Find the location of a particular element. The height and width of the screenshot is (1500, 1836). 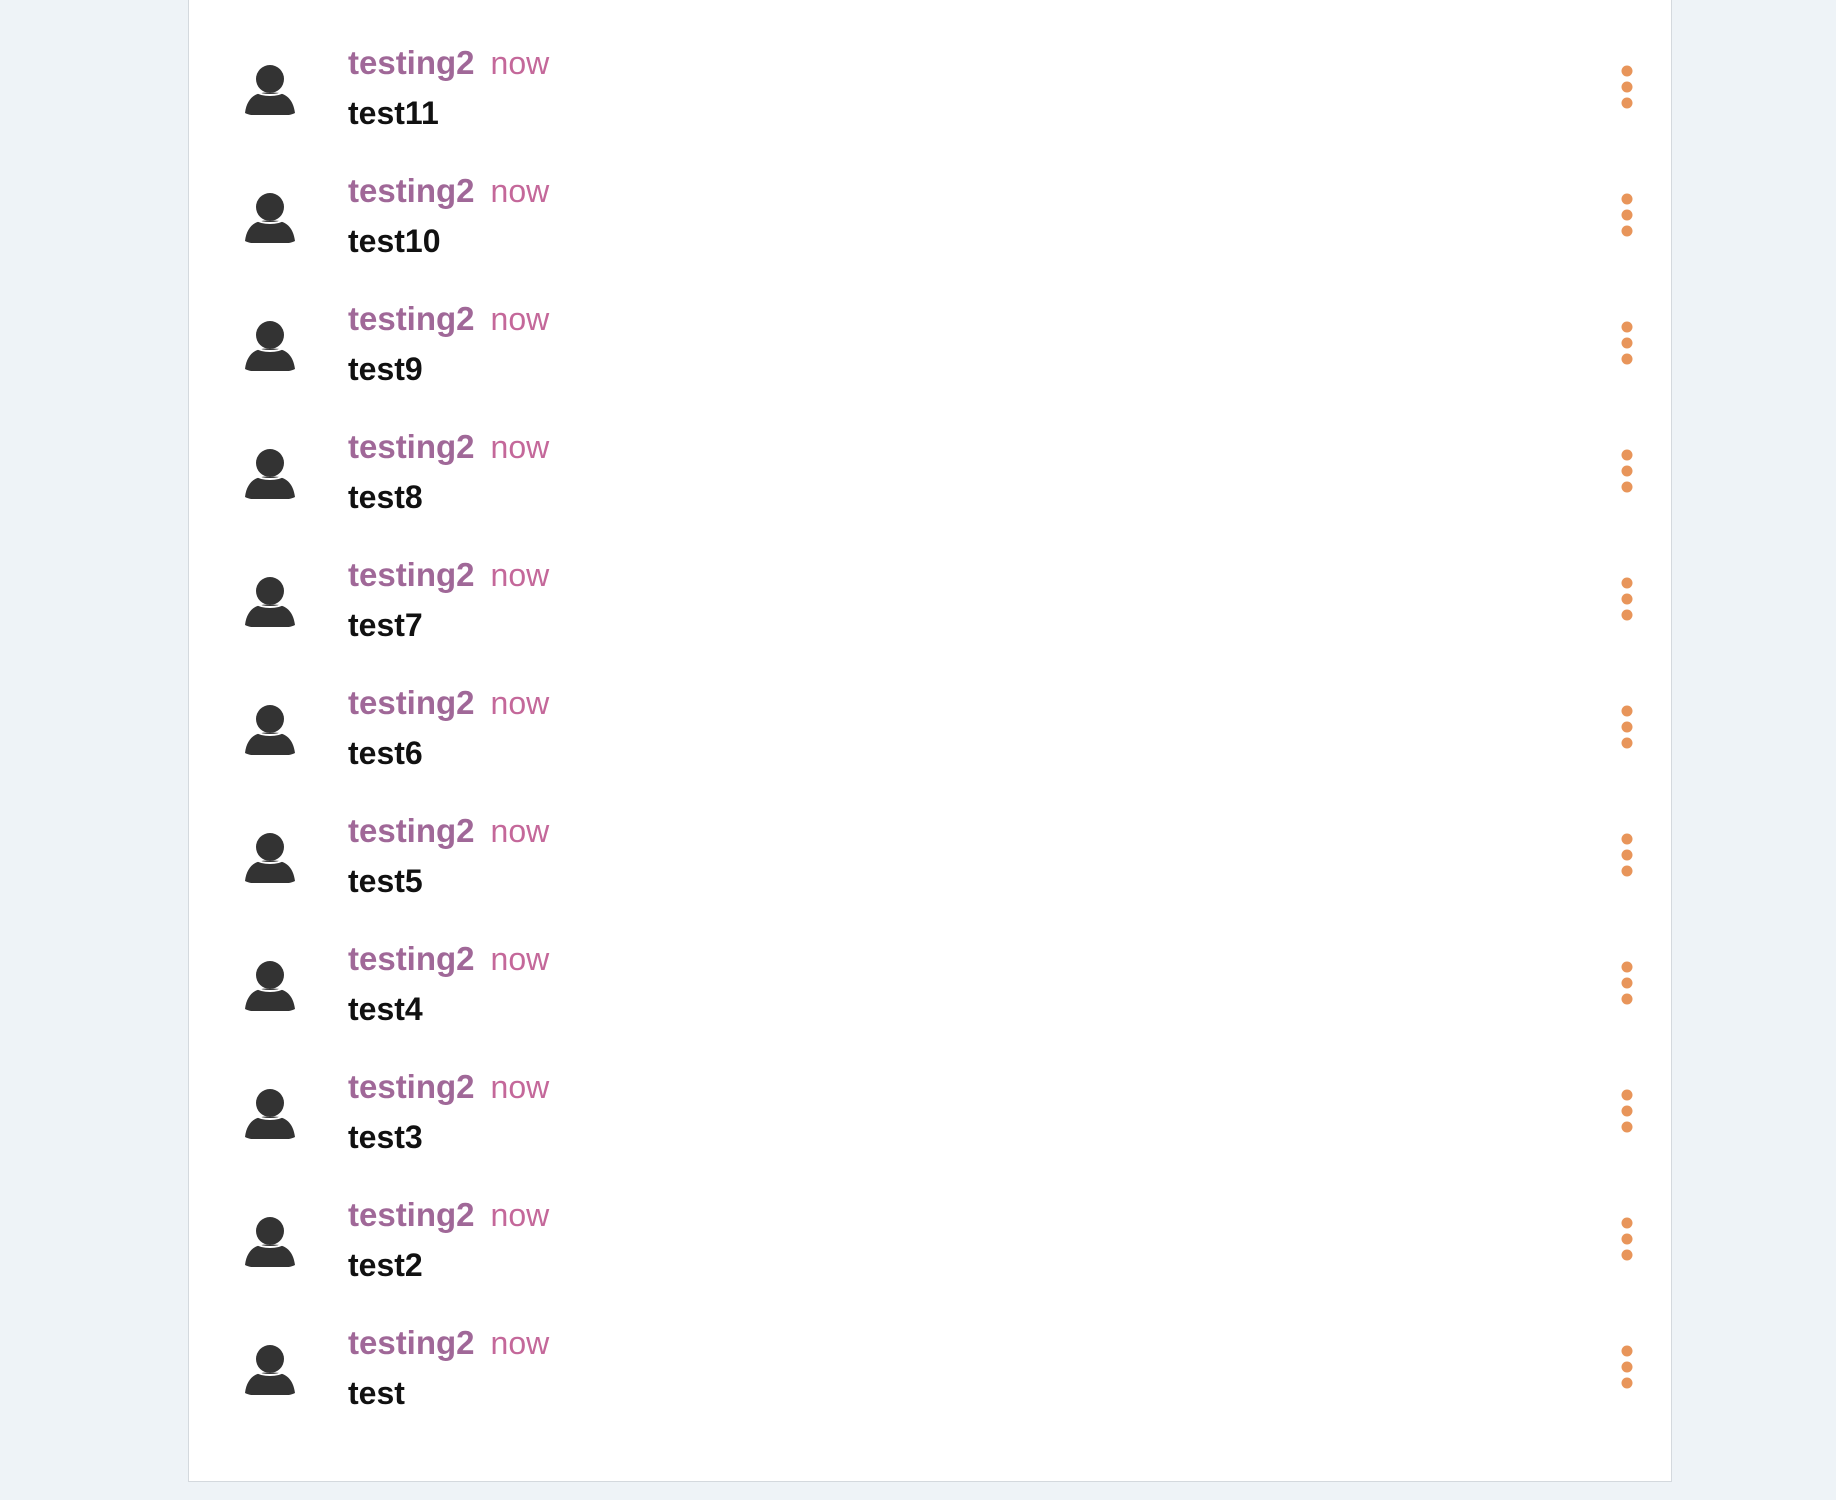

message-item: testing2now test12 is located at coordinates (930, 11).